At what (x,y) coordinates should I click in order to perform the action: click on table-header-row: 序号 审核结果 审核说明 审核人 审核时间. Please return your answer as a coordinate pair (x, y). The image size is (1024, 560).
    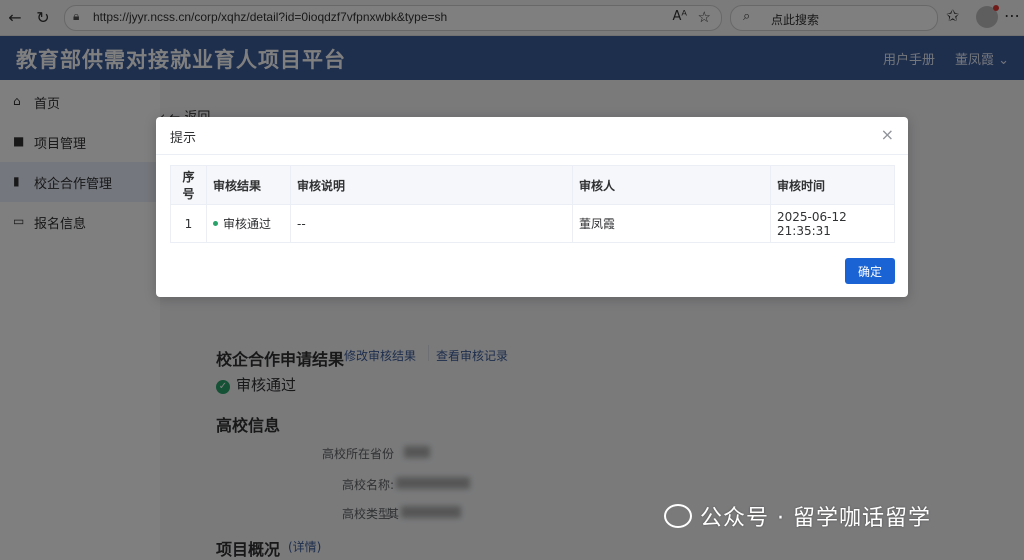
    Looking at the image, I should click on (532, 185).